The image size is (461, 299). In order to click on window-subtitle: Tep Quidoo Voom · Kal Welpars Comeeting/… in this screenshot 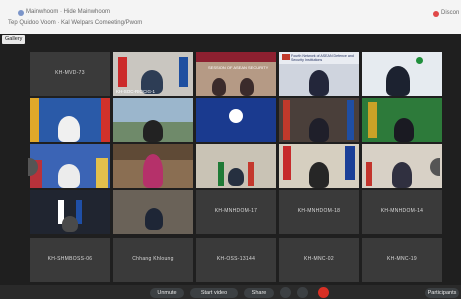, I will do `click(75, 23)`.